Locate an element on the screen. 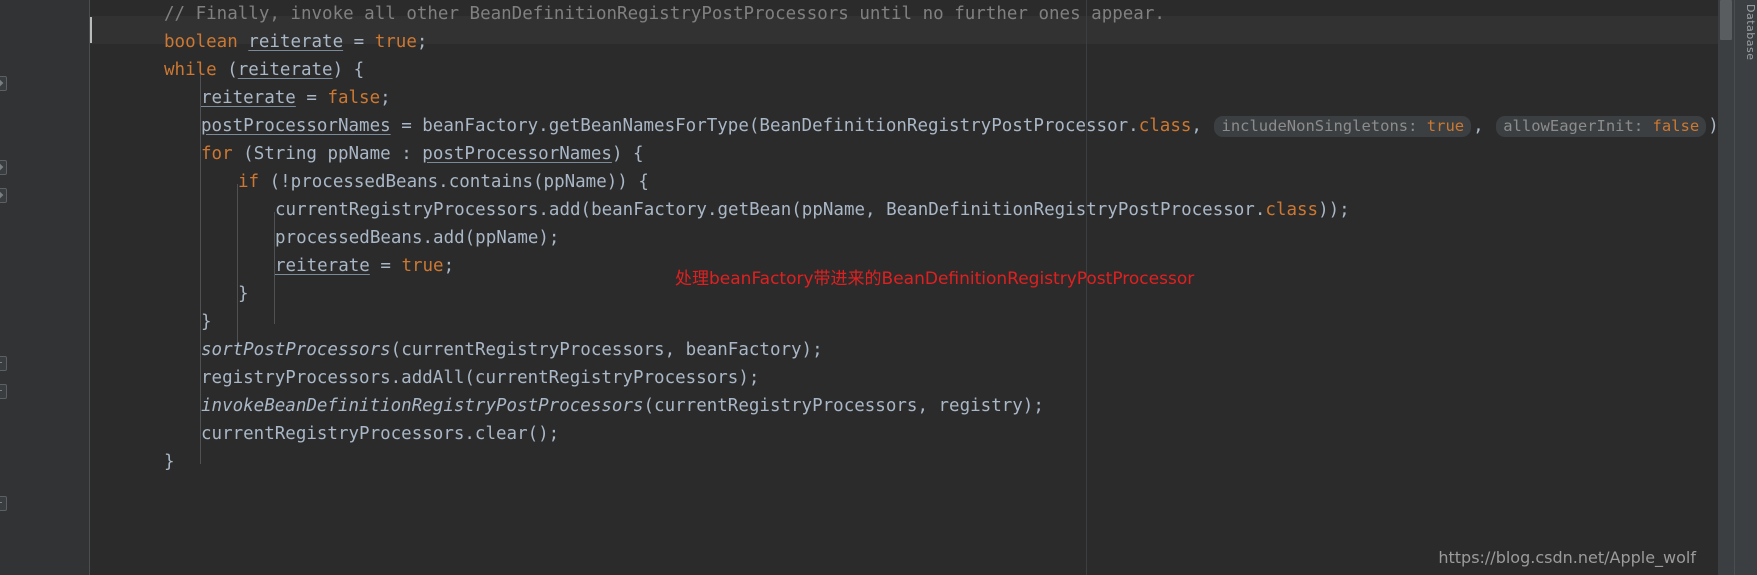  parameter-hint-value: false is located at coordinates (1676, 126).